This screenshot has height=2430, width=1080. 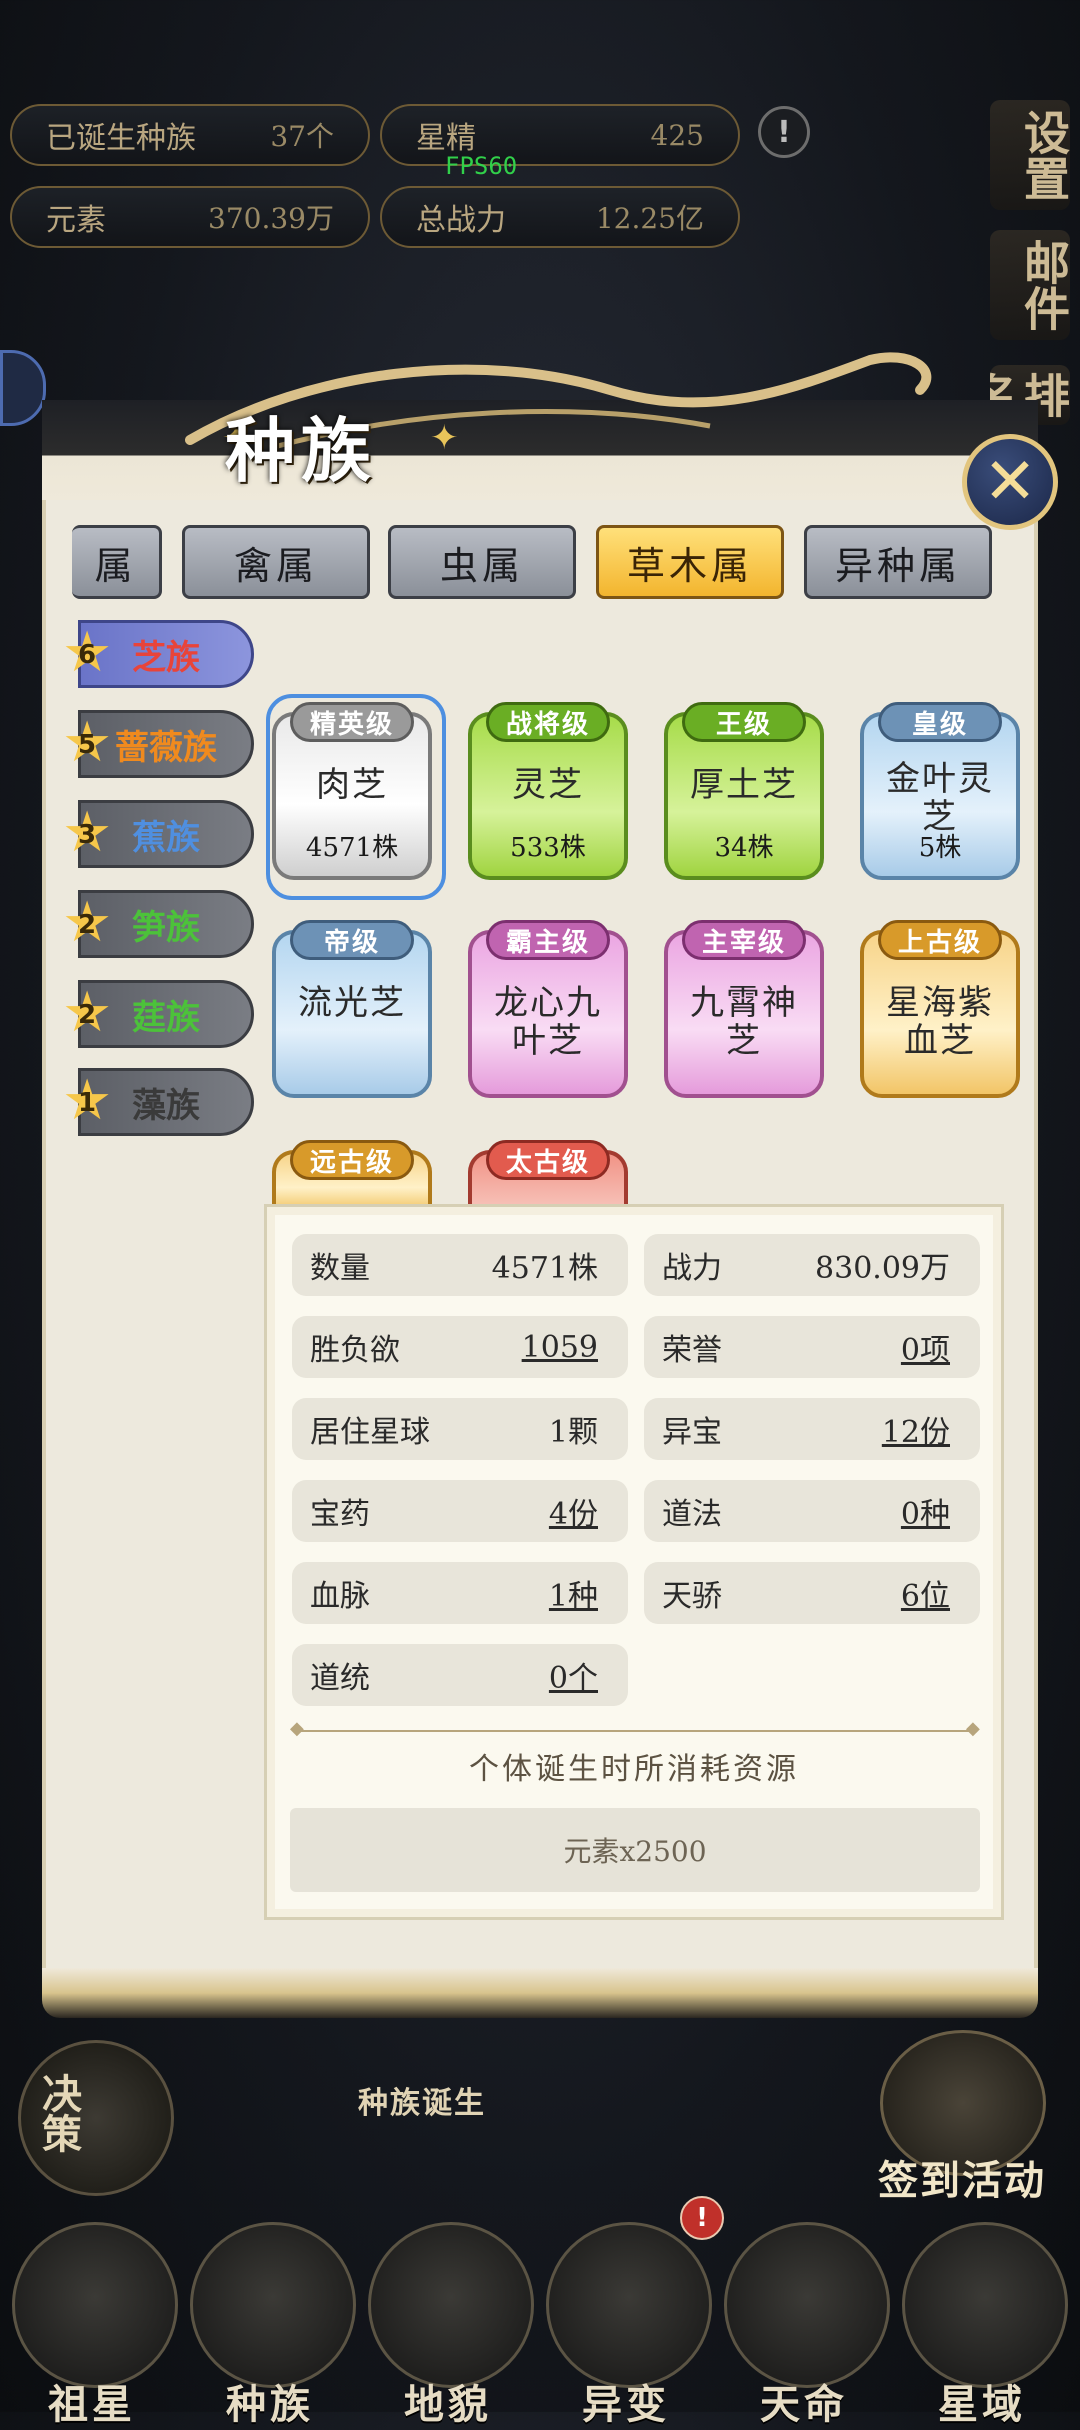 I want to click on nav-mutation-icon, so click(x=629, y=2305).